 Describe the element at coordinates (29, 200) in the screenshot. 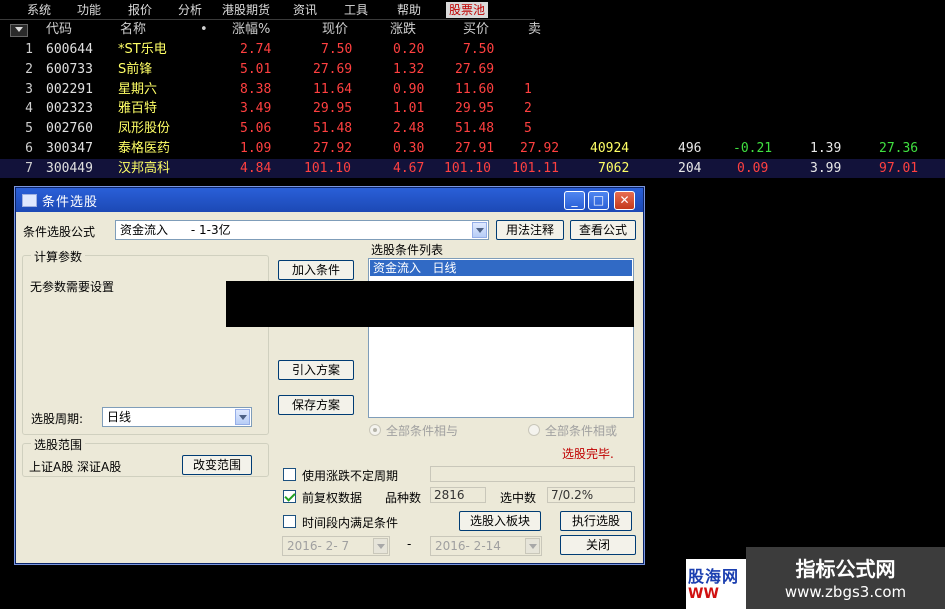

I see `window-icon` at that location.